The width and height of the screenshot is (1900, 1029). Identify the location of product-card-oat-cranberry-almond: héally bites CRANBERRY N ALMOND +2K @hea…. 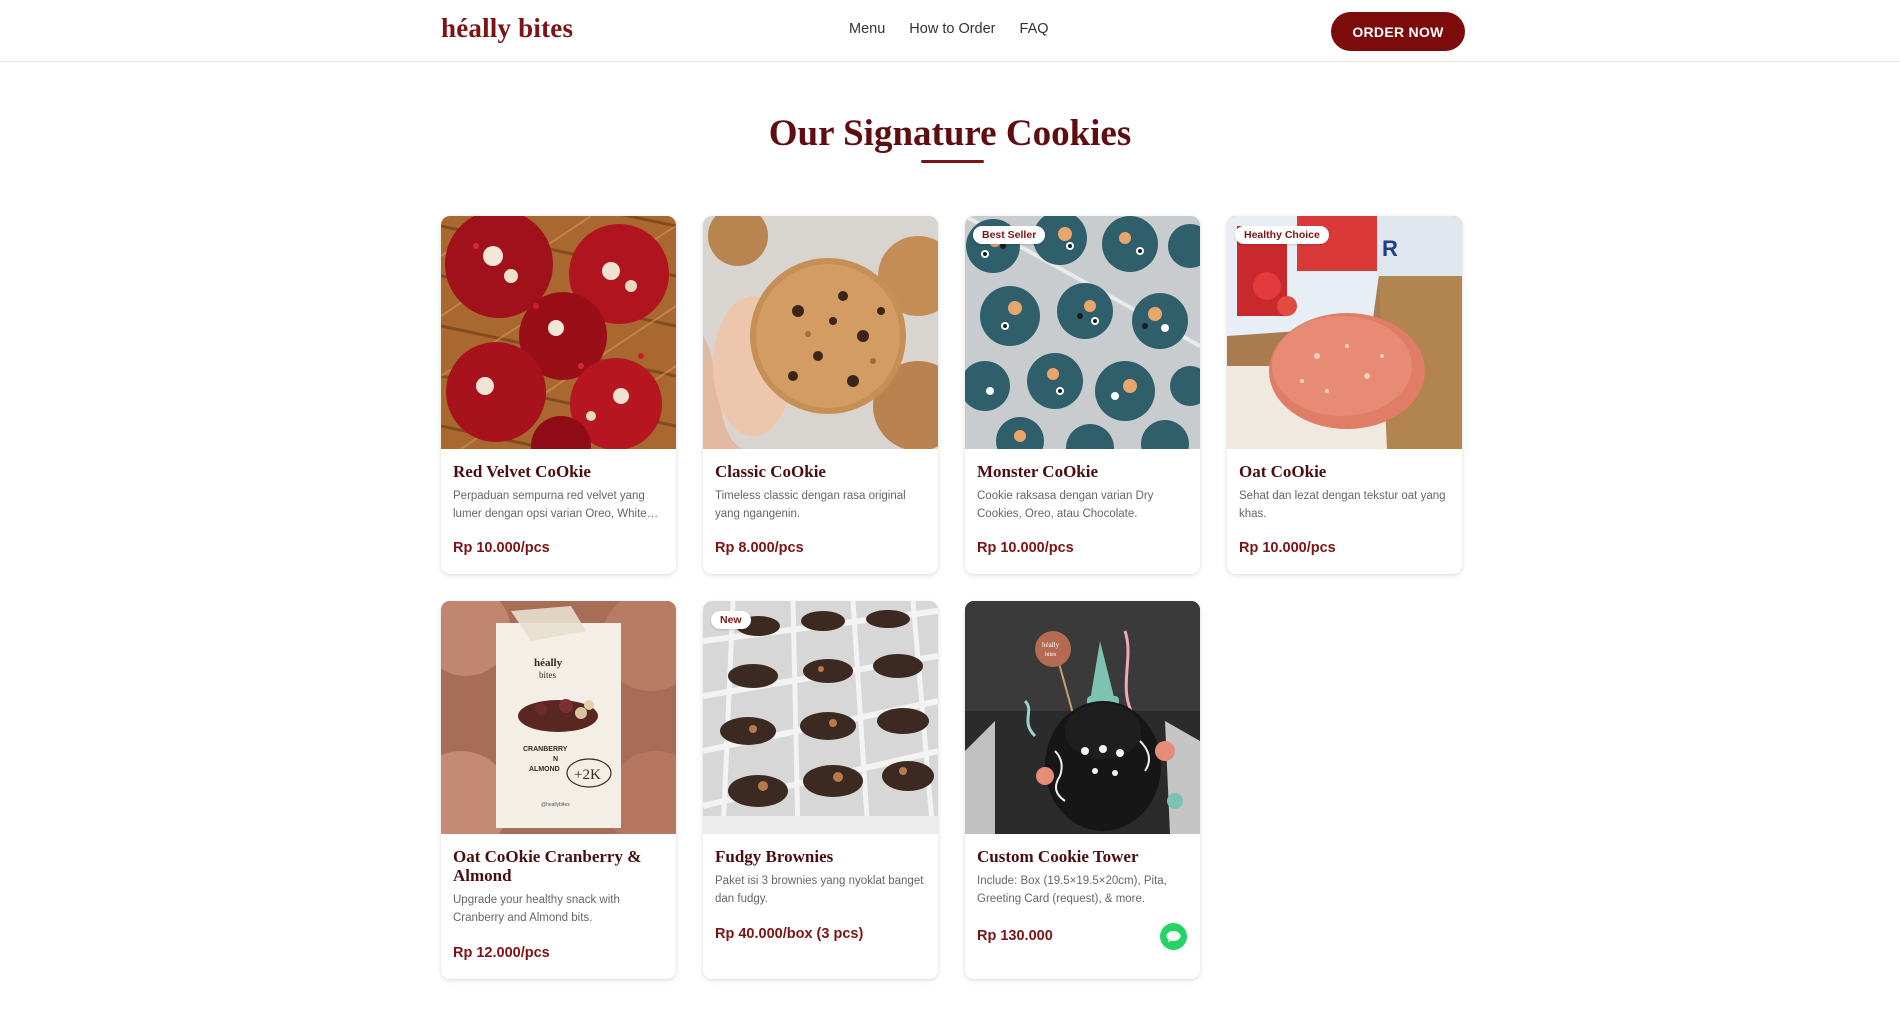
(558, 790).